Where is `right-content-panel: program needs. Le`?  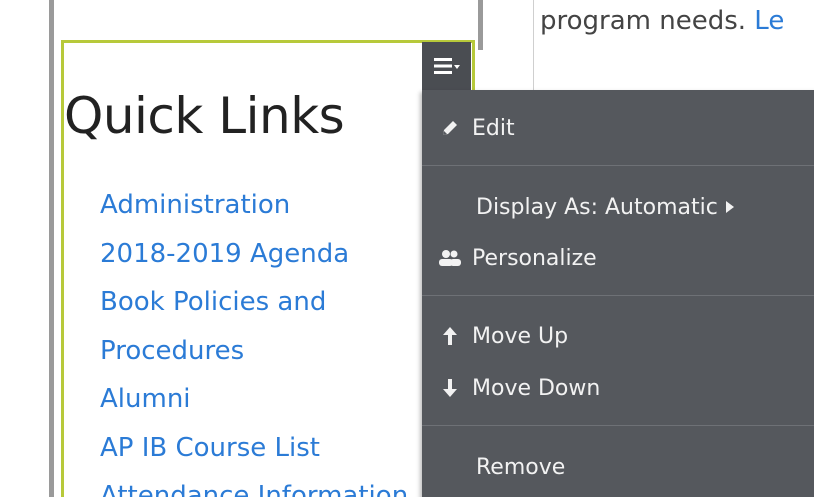
right-content-panel: program needs. Le is located at coordinates (673, 45).